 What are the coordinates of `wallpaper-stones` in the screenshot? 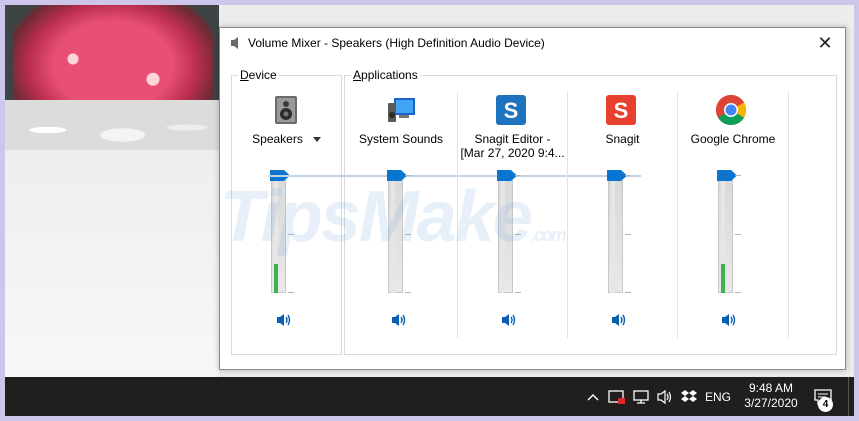 It's located at (112, 125).